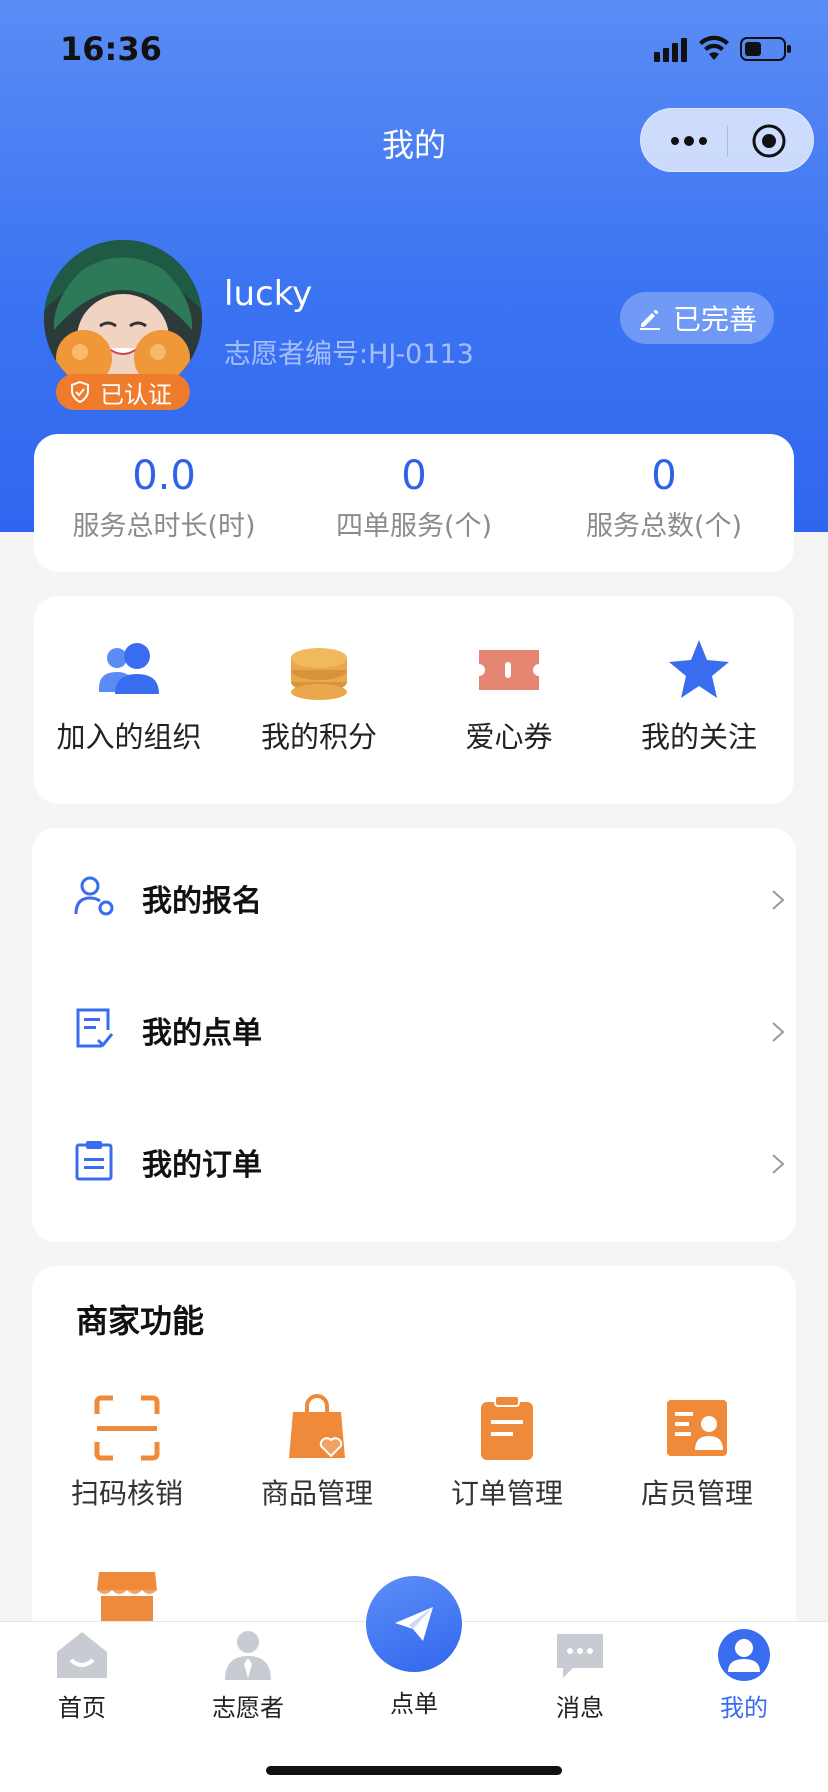  What do you see at coordinates (744, 1708) in the screenshot?
I see `tab-label: 我的` at bounding box center [744, 1708].